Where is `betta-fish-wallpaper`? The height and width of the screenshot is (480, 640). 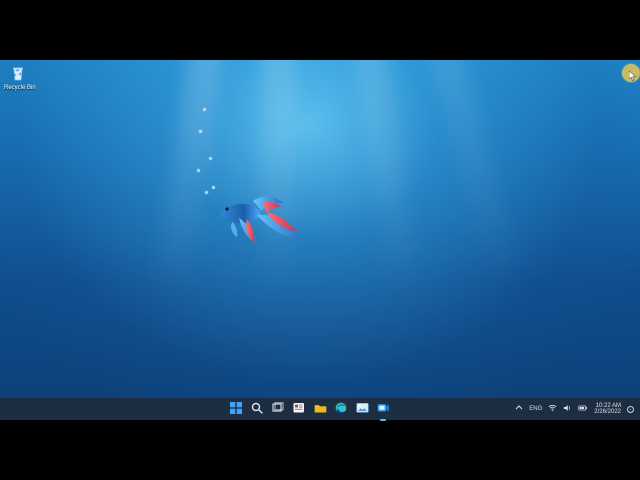 betta-fish-wallpaper is located at coordinates (260, 221).